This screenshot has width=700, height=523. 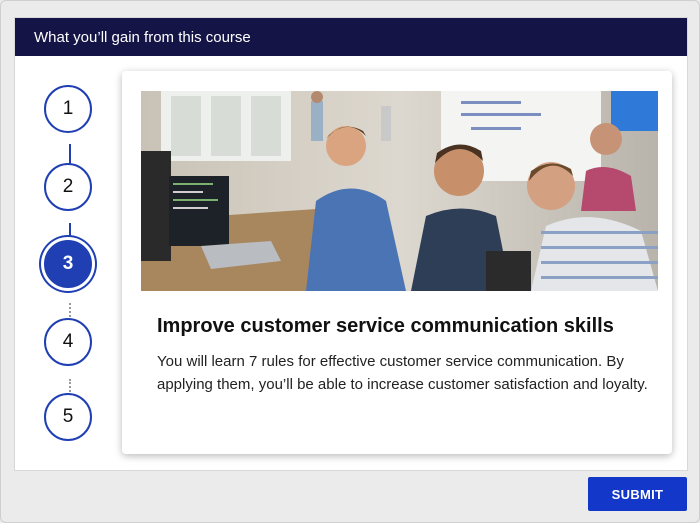 What do you see at coordinates (68, 187) in the screenshot?
I see `step-2-button: 2` at bounding box center [68, 187].